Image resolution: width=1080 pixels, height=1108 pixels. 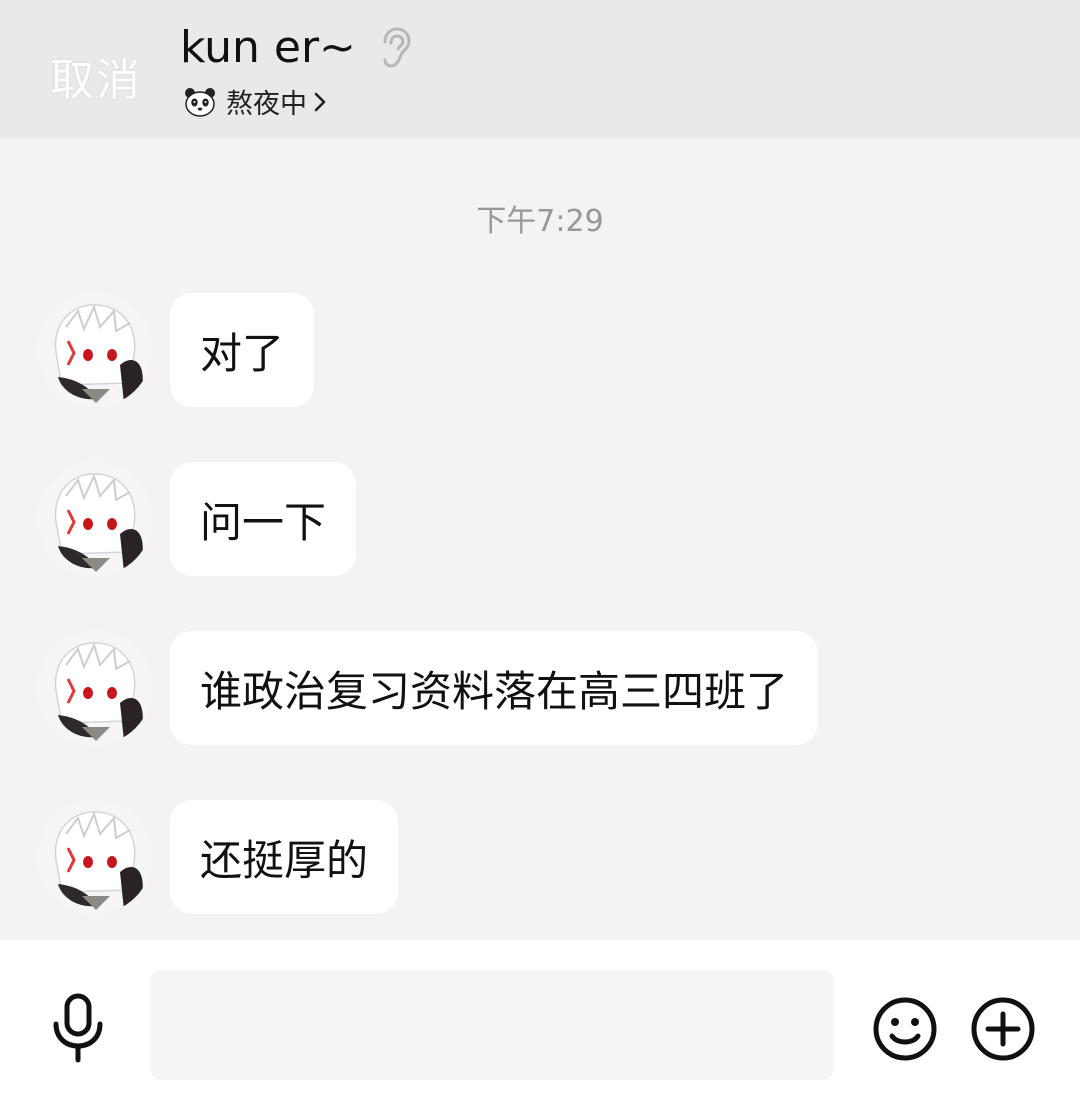 I want to click on title-row: kun er~, so click(x=296, y=47).